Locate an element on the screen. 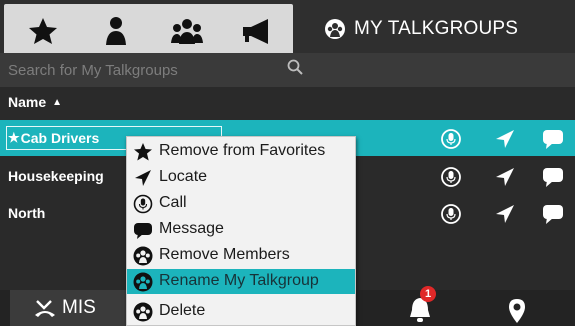  contacts-tab-icon is located at coordinates (116, 31).